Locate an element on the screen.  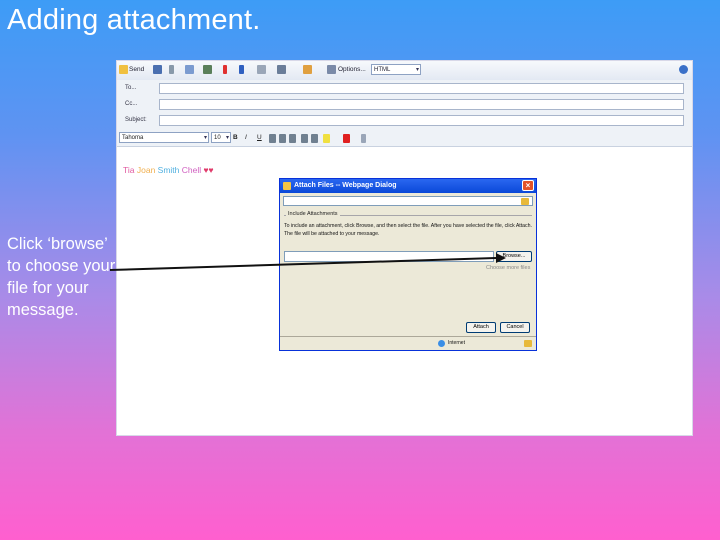
pointer-arrow is located at coordinates (307, 262).